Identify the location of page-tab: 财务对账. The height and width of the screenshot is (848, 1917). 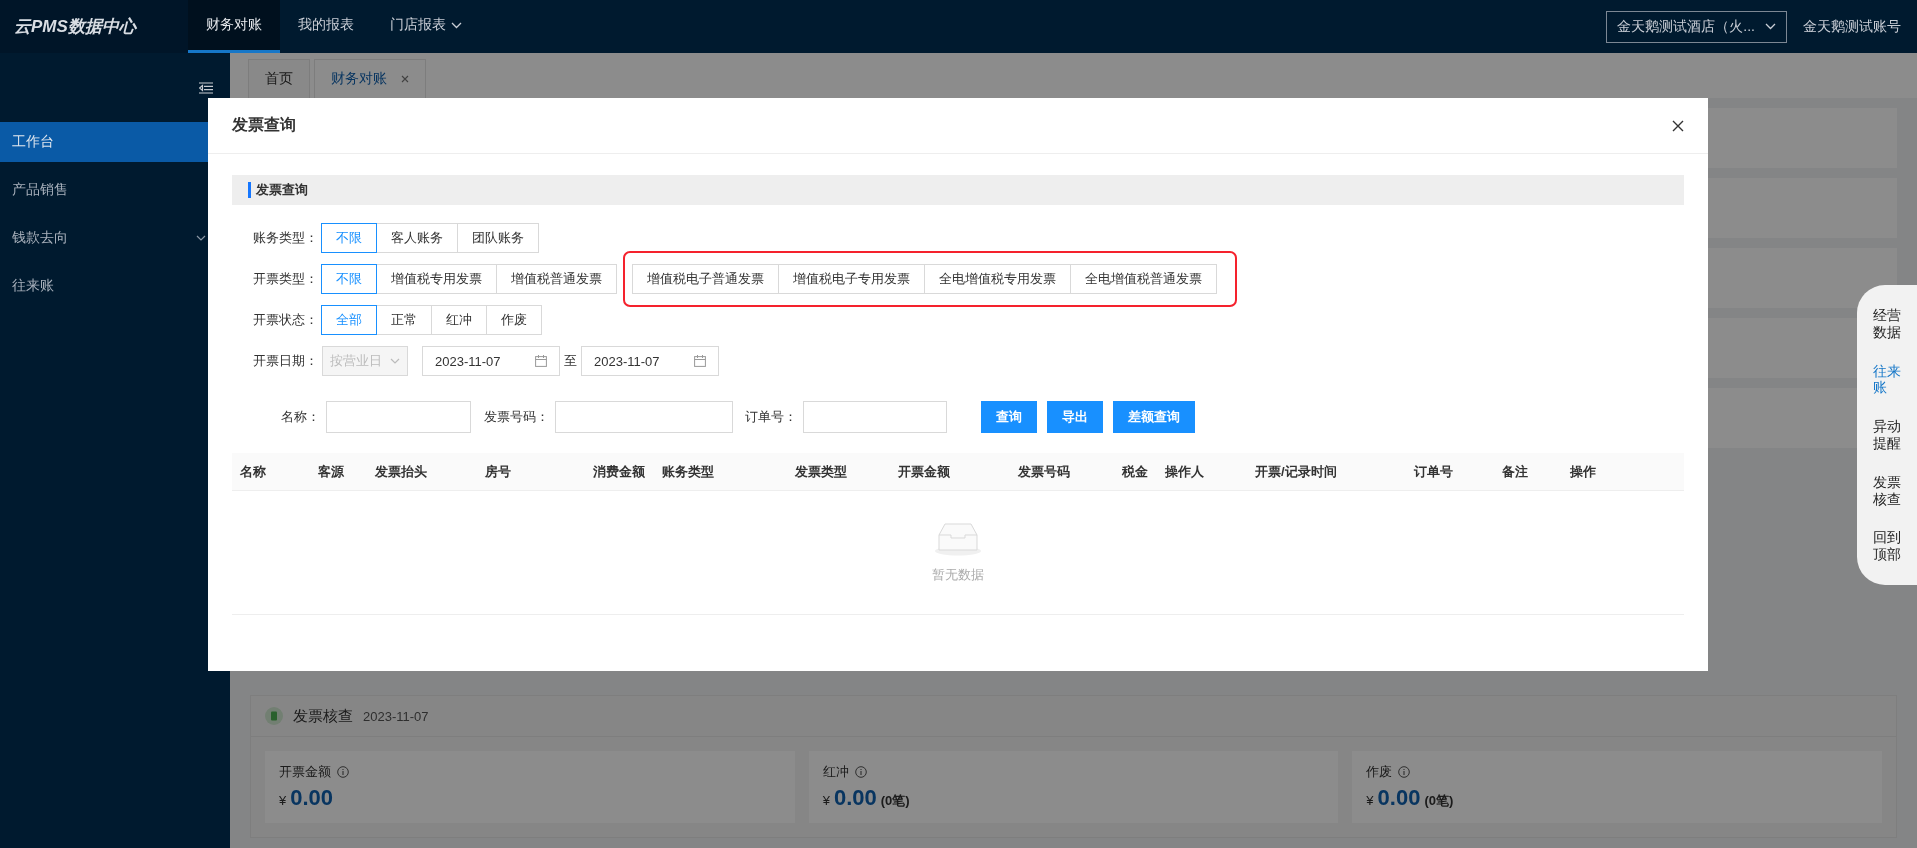
(370, 78).